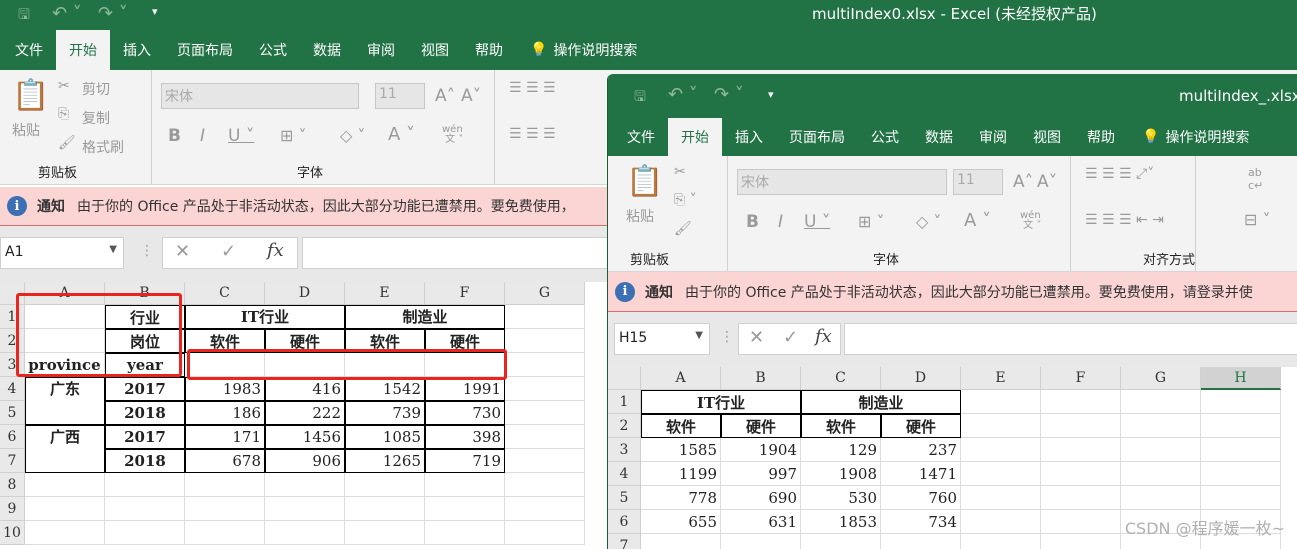 The height and width of the screenshot is (549, 1297). Describe the element at coordinates (96, 118) in the screenshot. I see `copy-button: 复制` at that location.